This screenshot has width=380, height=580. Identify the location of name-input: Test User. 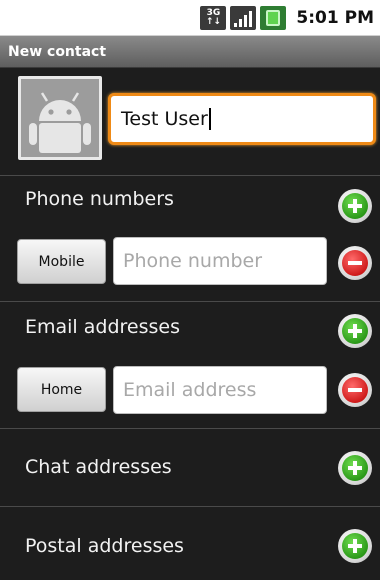
(242, 119).